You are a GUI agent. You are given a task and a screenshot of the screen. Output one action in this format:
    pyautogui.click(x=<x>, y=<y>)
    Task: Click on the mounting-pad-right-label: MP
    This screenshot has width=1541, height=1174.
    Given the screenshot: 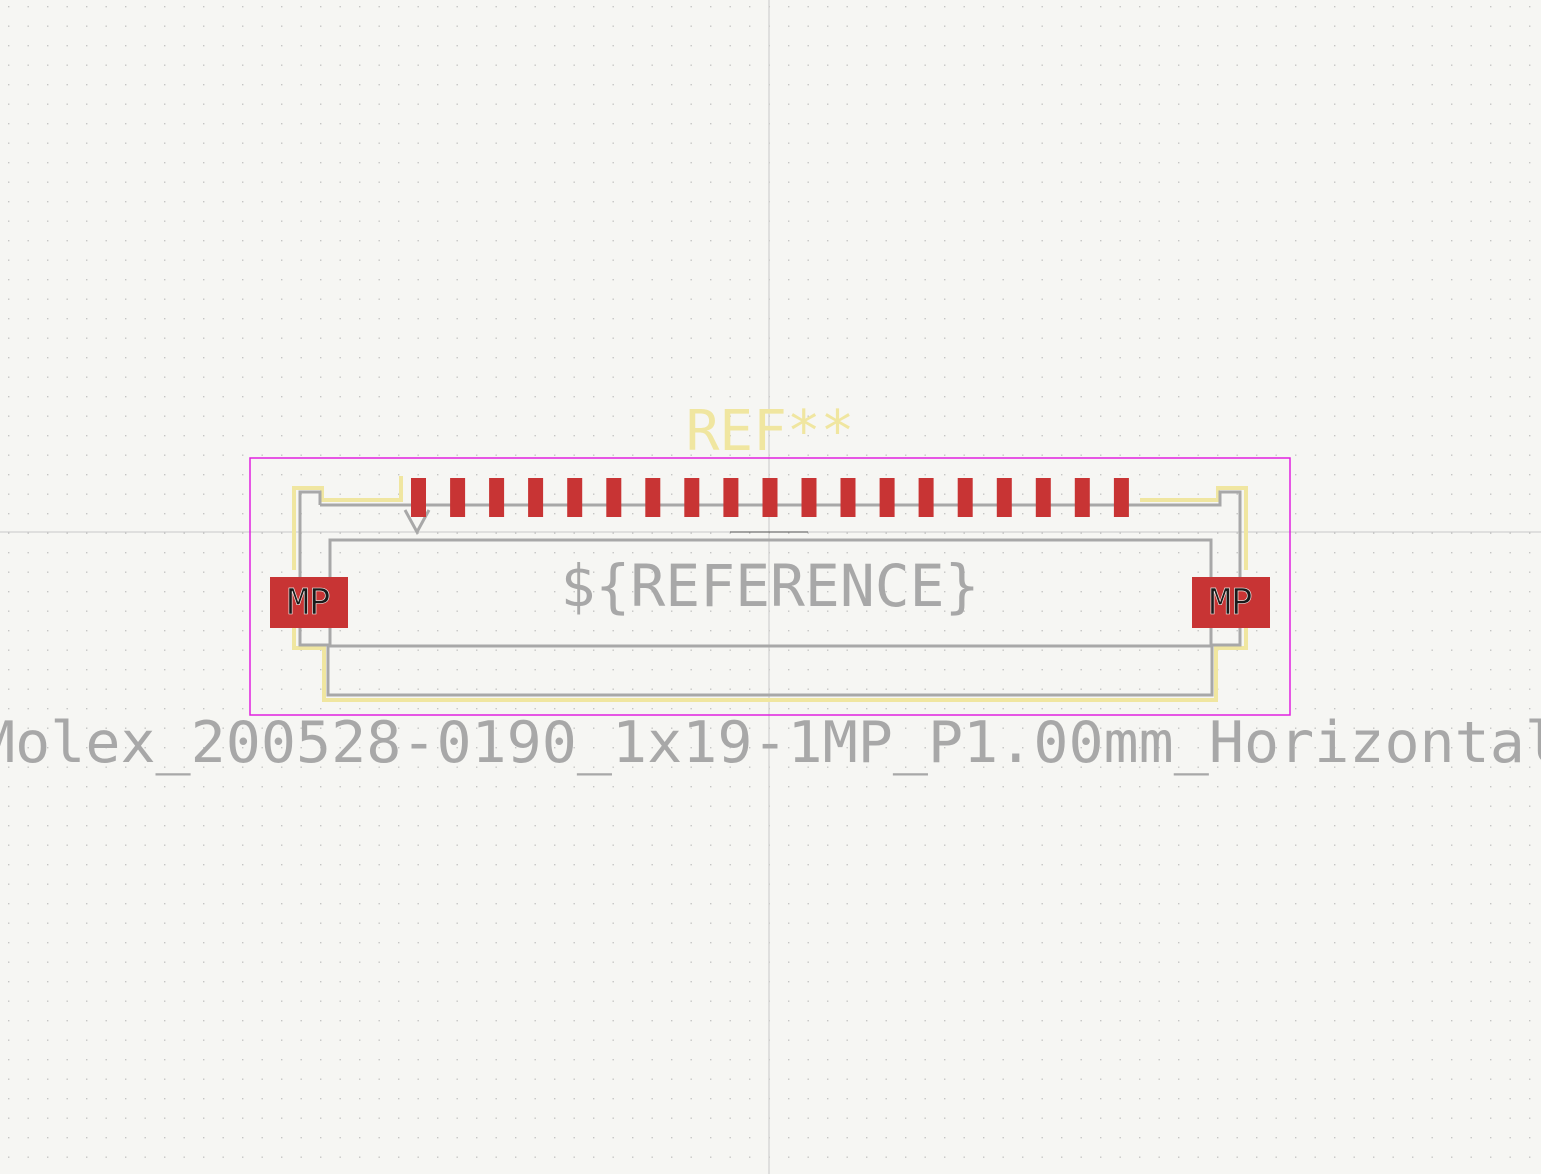 What is the action you would take?
    pyautogui.click(x=1230, y=602)
    